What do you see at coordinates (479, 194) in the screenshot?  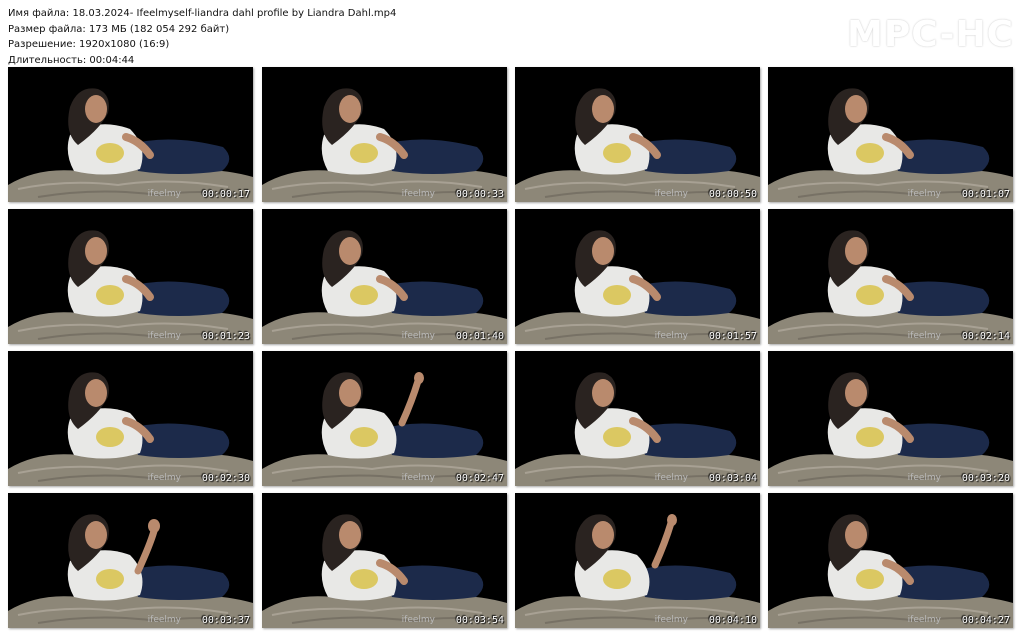 I see `thumbnail-timestamp: 00:00:33` at bounding box center [479, 194].